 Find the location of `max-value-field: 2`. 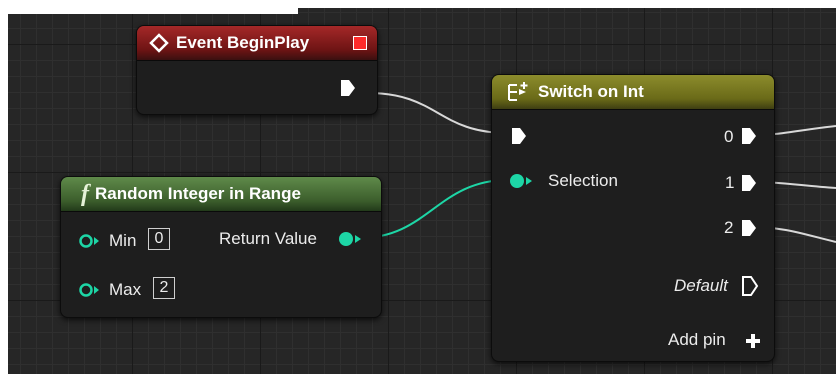

max-value-field: 2 is located at coordinates (164, 288).